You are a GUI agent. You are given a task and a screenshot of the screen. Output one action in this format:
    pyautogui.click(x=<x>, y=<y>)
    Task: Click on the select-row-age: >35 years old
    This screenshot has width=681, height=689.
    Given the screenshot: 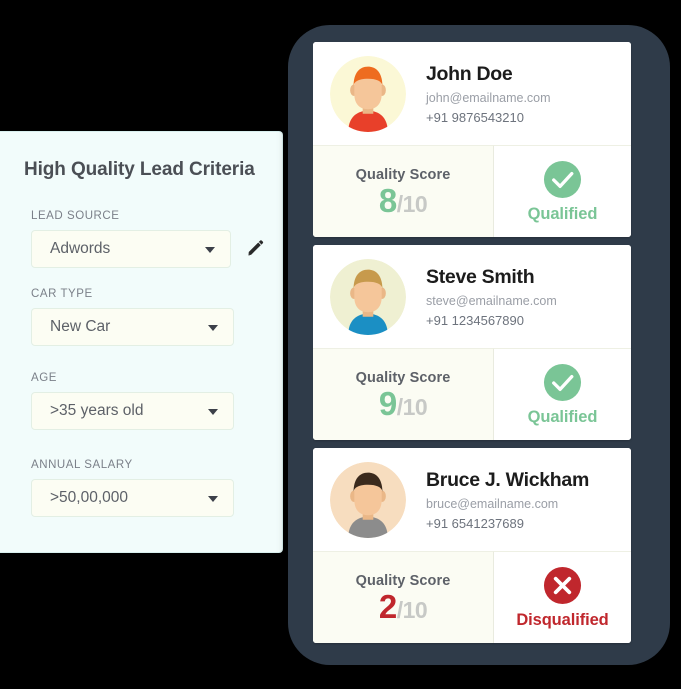 What is the action you would take?
    pyautogui.click(x=132, y=411)
    